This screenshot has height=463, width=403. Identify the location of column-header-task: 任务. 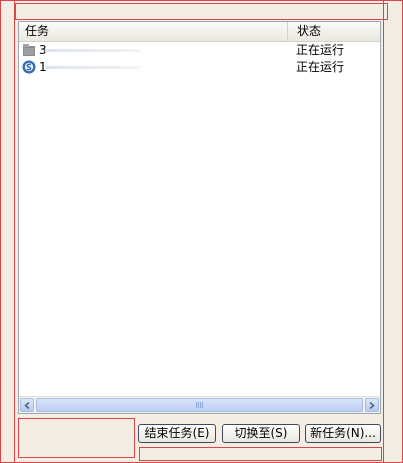
(153, 31).